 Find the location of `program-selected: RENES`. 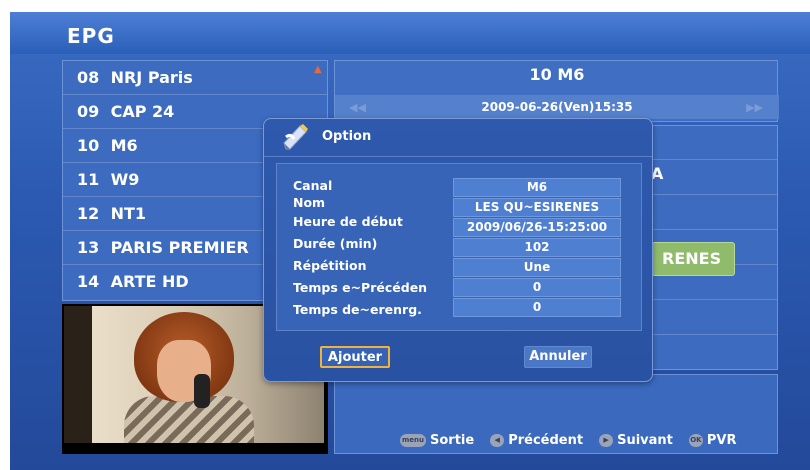

program-selected: RENES is located at coordinates (693, 259).